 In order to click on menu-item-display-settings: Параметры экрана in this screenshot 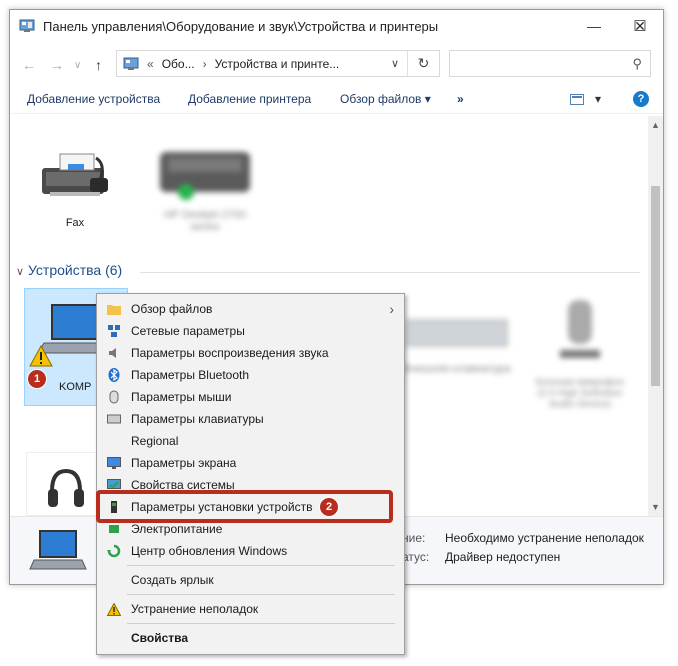, I will do `click(250, 463)`.